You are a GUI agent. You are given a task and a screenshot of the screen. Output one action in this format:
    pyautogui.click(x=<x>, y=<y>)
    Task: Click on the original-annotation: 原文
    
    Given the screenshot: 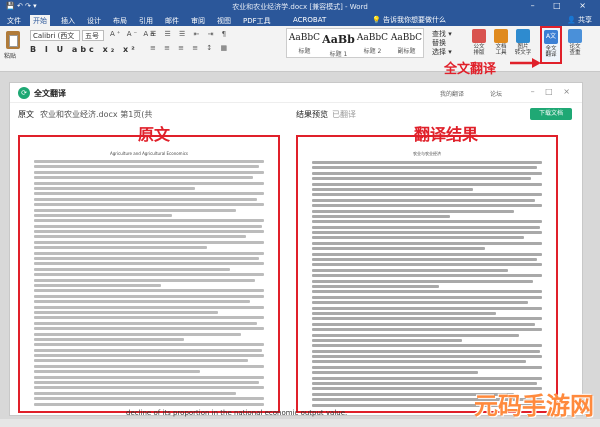 What is the action you would take?
    pyautogui.click(x=154, y=134)
    